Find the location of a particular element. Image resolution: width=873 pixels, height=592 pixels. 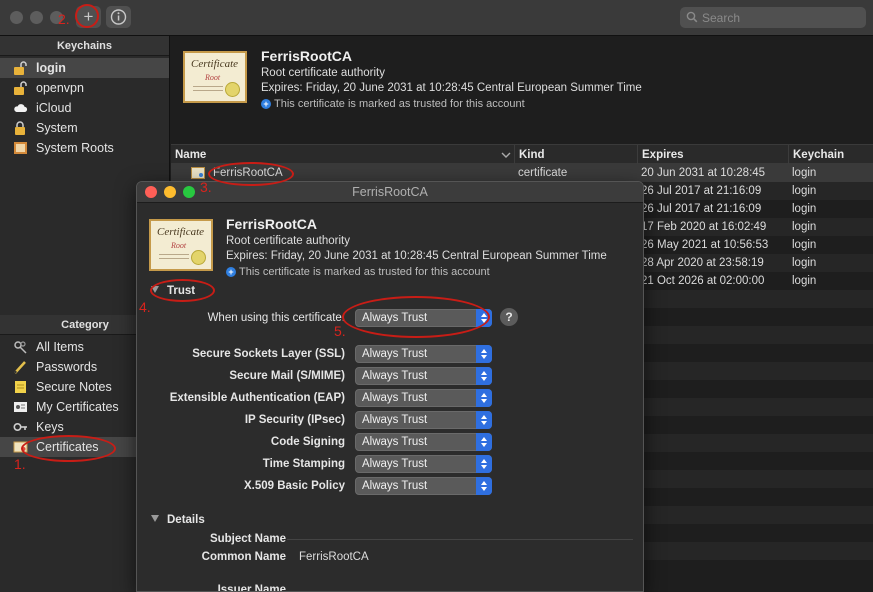

category-label: Passwords is located at coordinates (67, 367).